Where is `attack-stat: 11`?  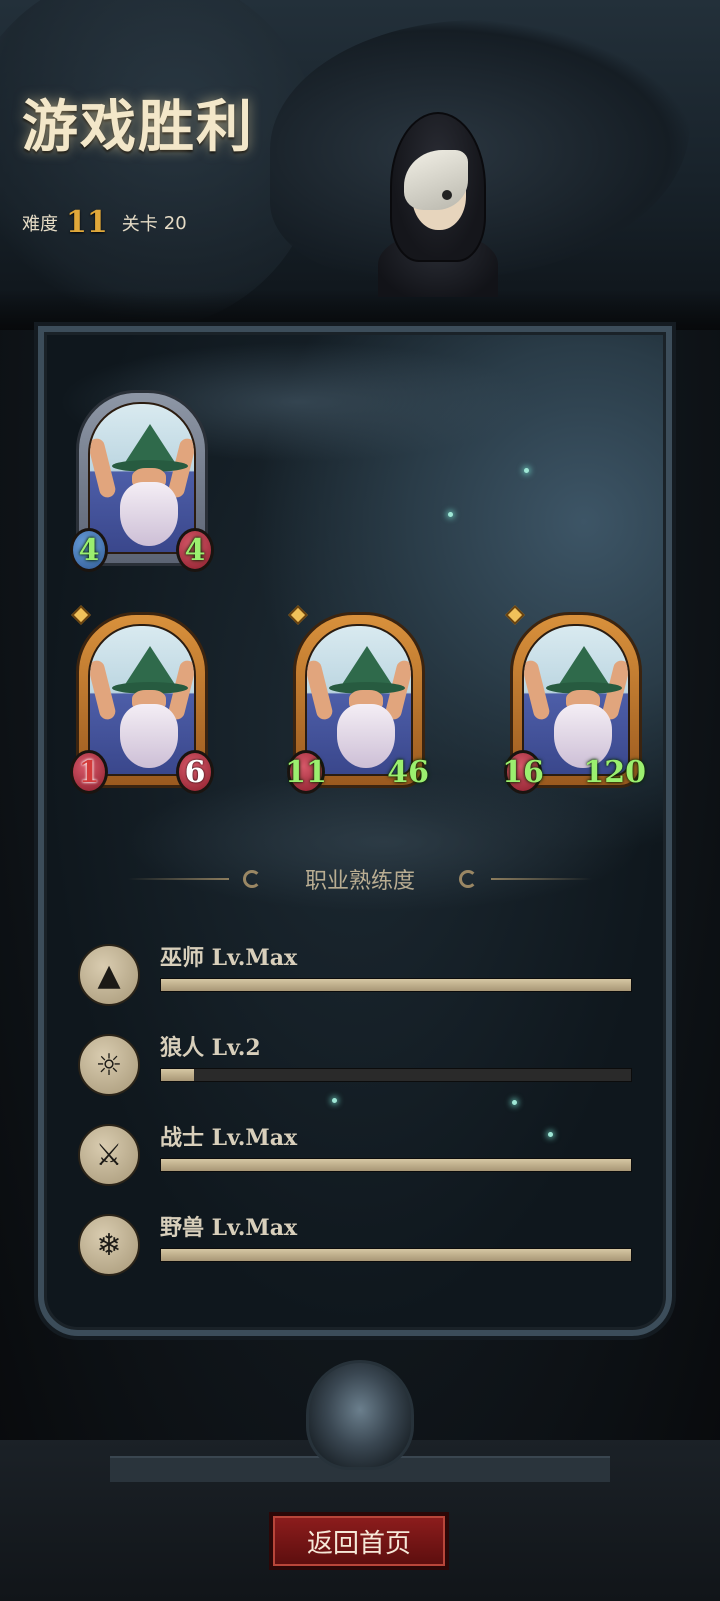 attack-stat: 11 is located at coordinates (306, 772).